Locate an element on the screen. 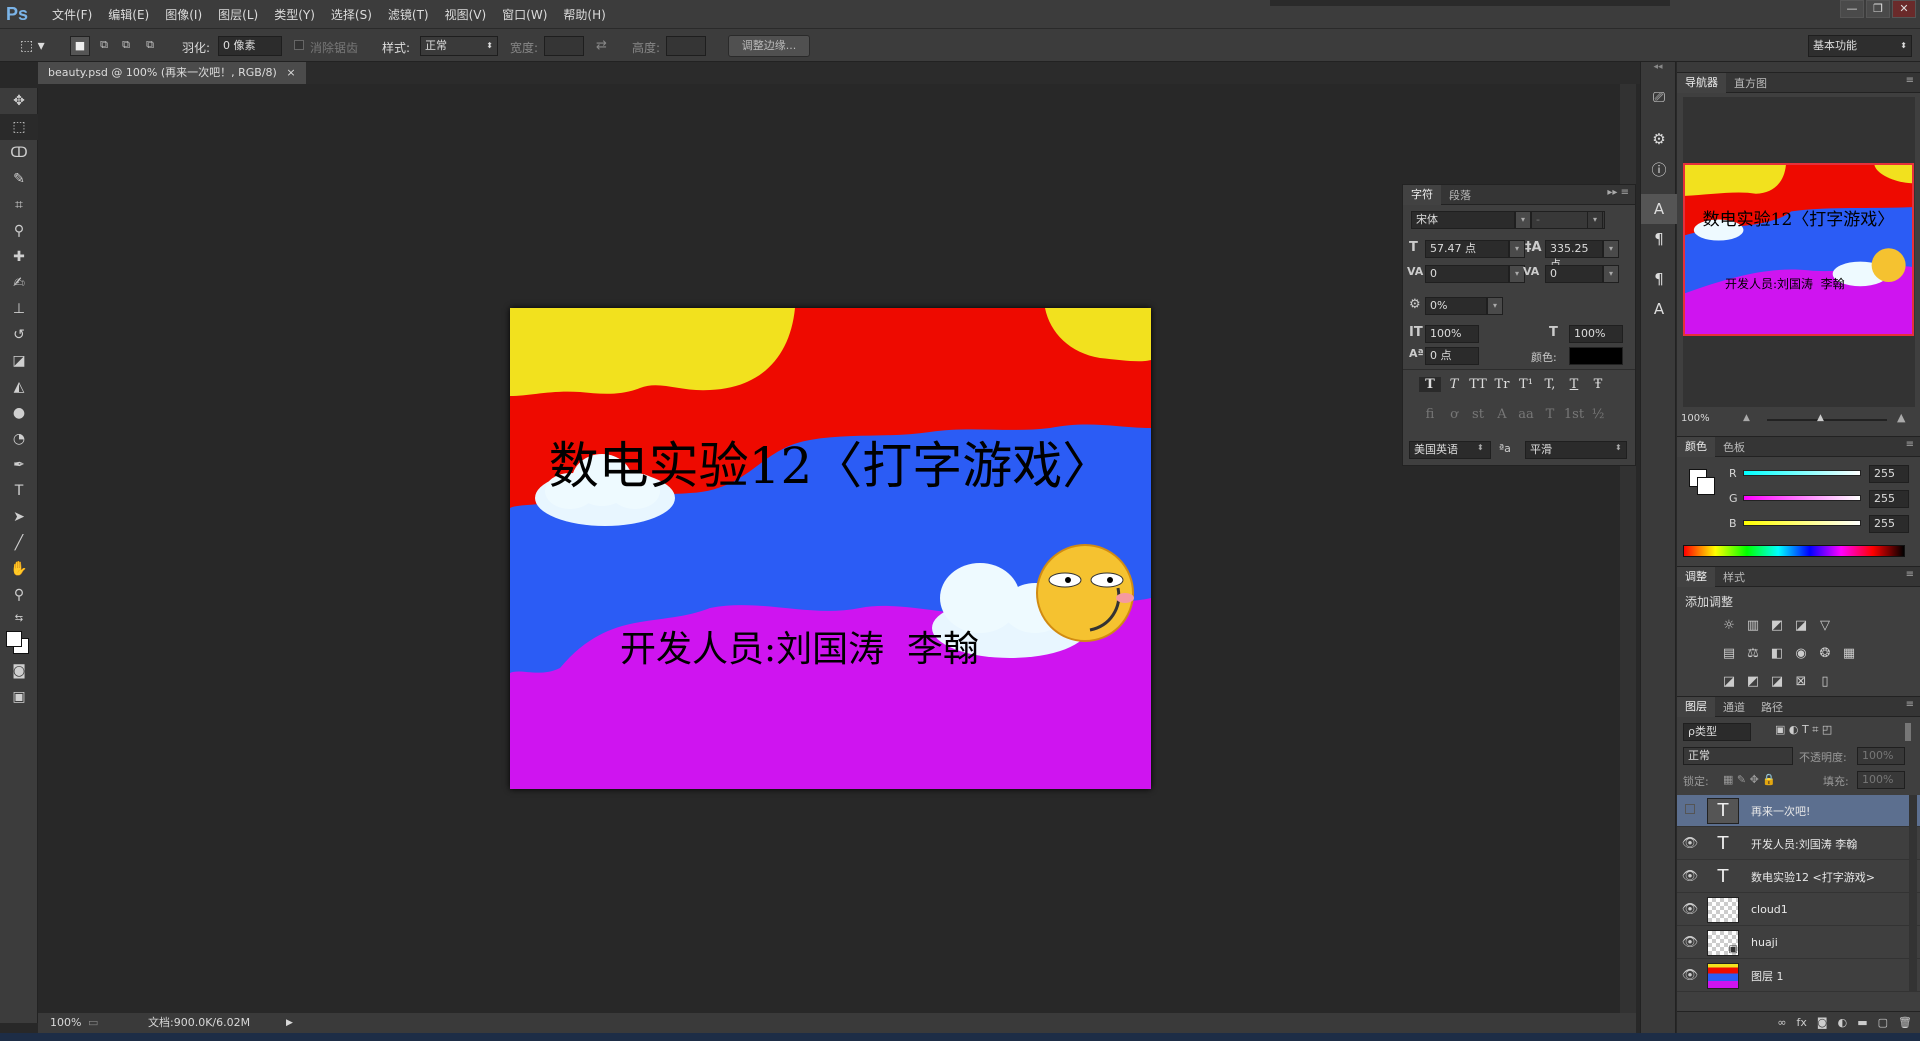 The width and height of the screenshot is (1920, 1041). strikethrough-button: Ŧ is located at coordinates (1598, 384).